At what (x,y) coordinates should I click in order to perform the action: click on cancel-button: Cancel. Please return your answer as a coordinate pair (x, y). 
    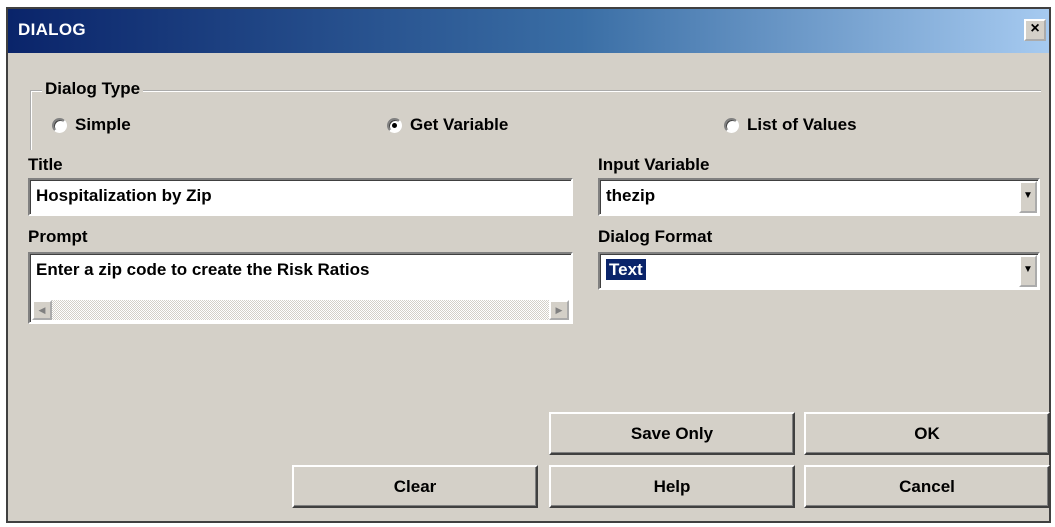
    Looking at the image, I should click on (927, 486).